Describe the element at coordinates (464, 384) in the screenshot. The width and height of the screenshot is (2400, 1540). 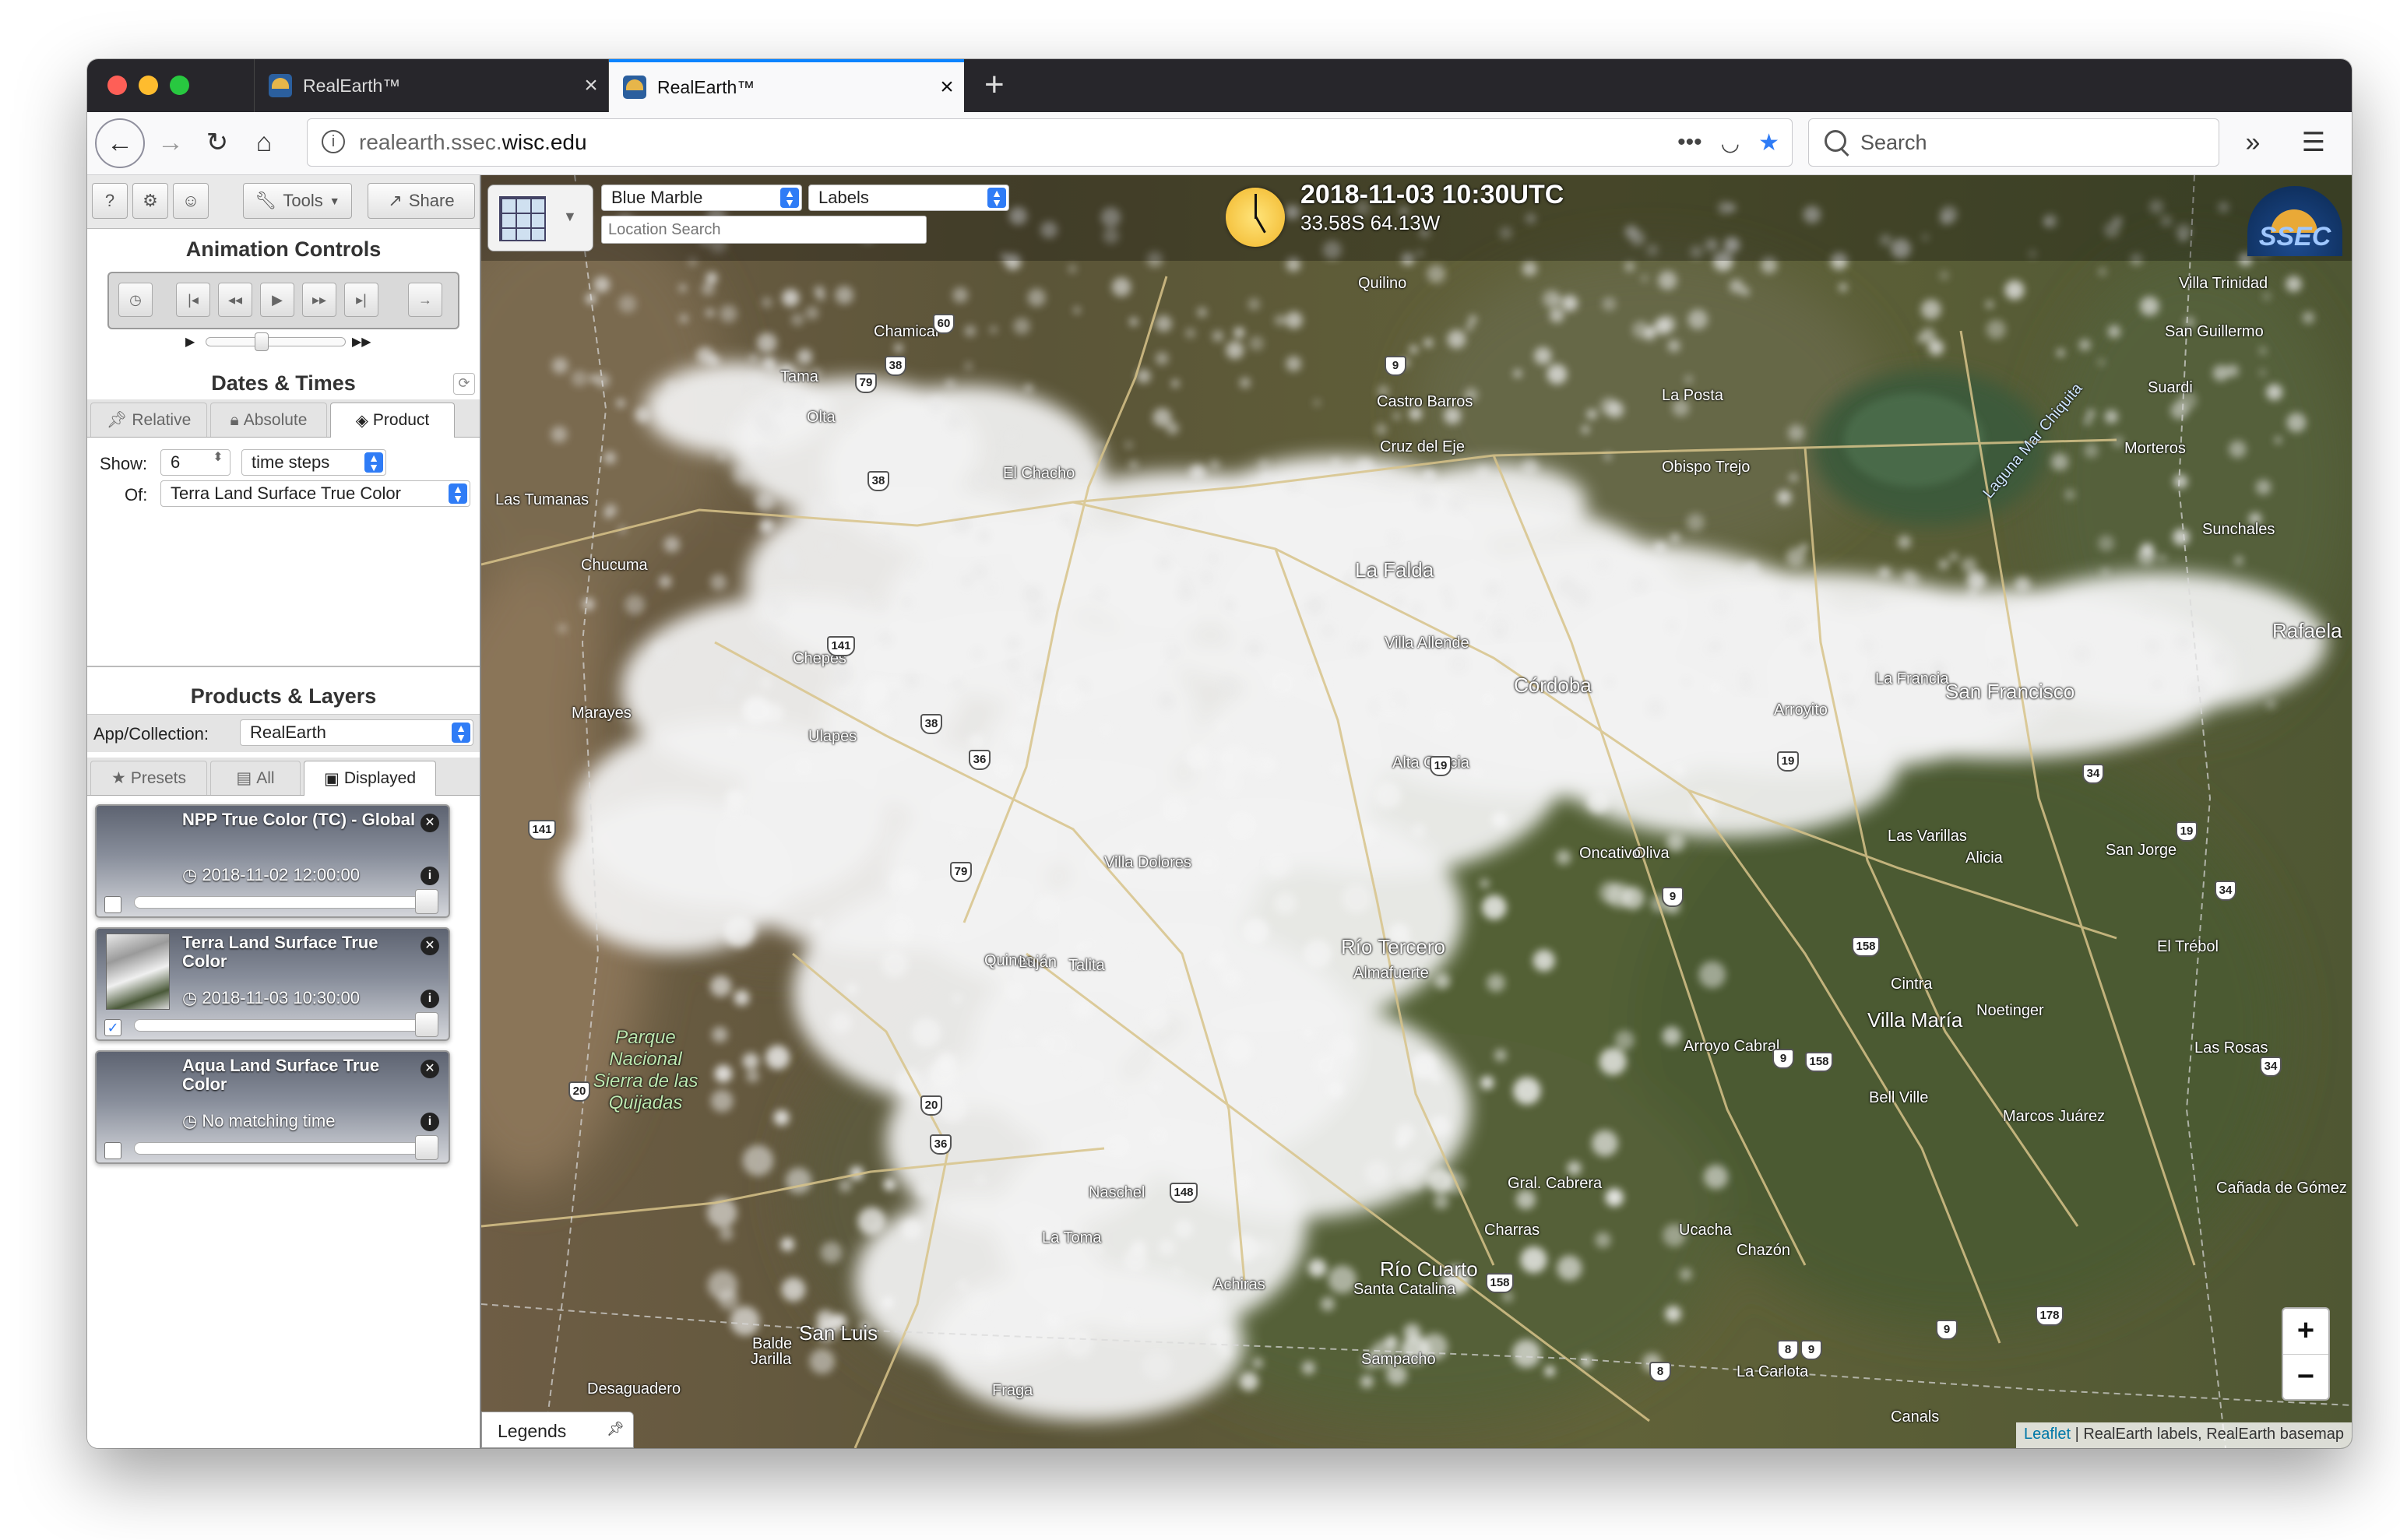
I see `refresh-icon: ⟳` at that location.